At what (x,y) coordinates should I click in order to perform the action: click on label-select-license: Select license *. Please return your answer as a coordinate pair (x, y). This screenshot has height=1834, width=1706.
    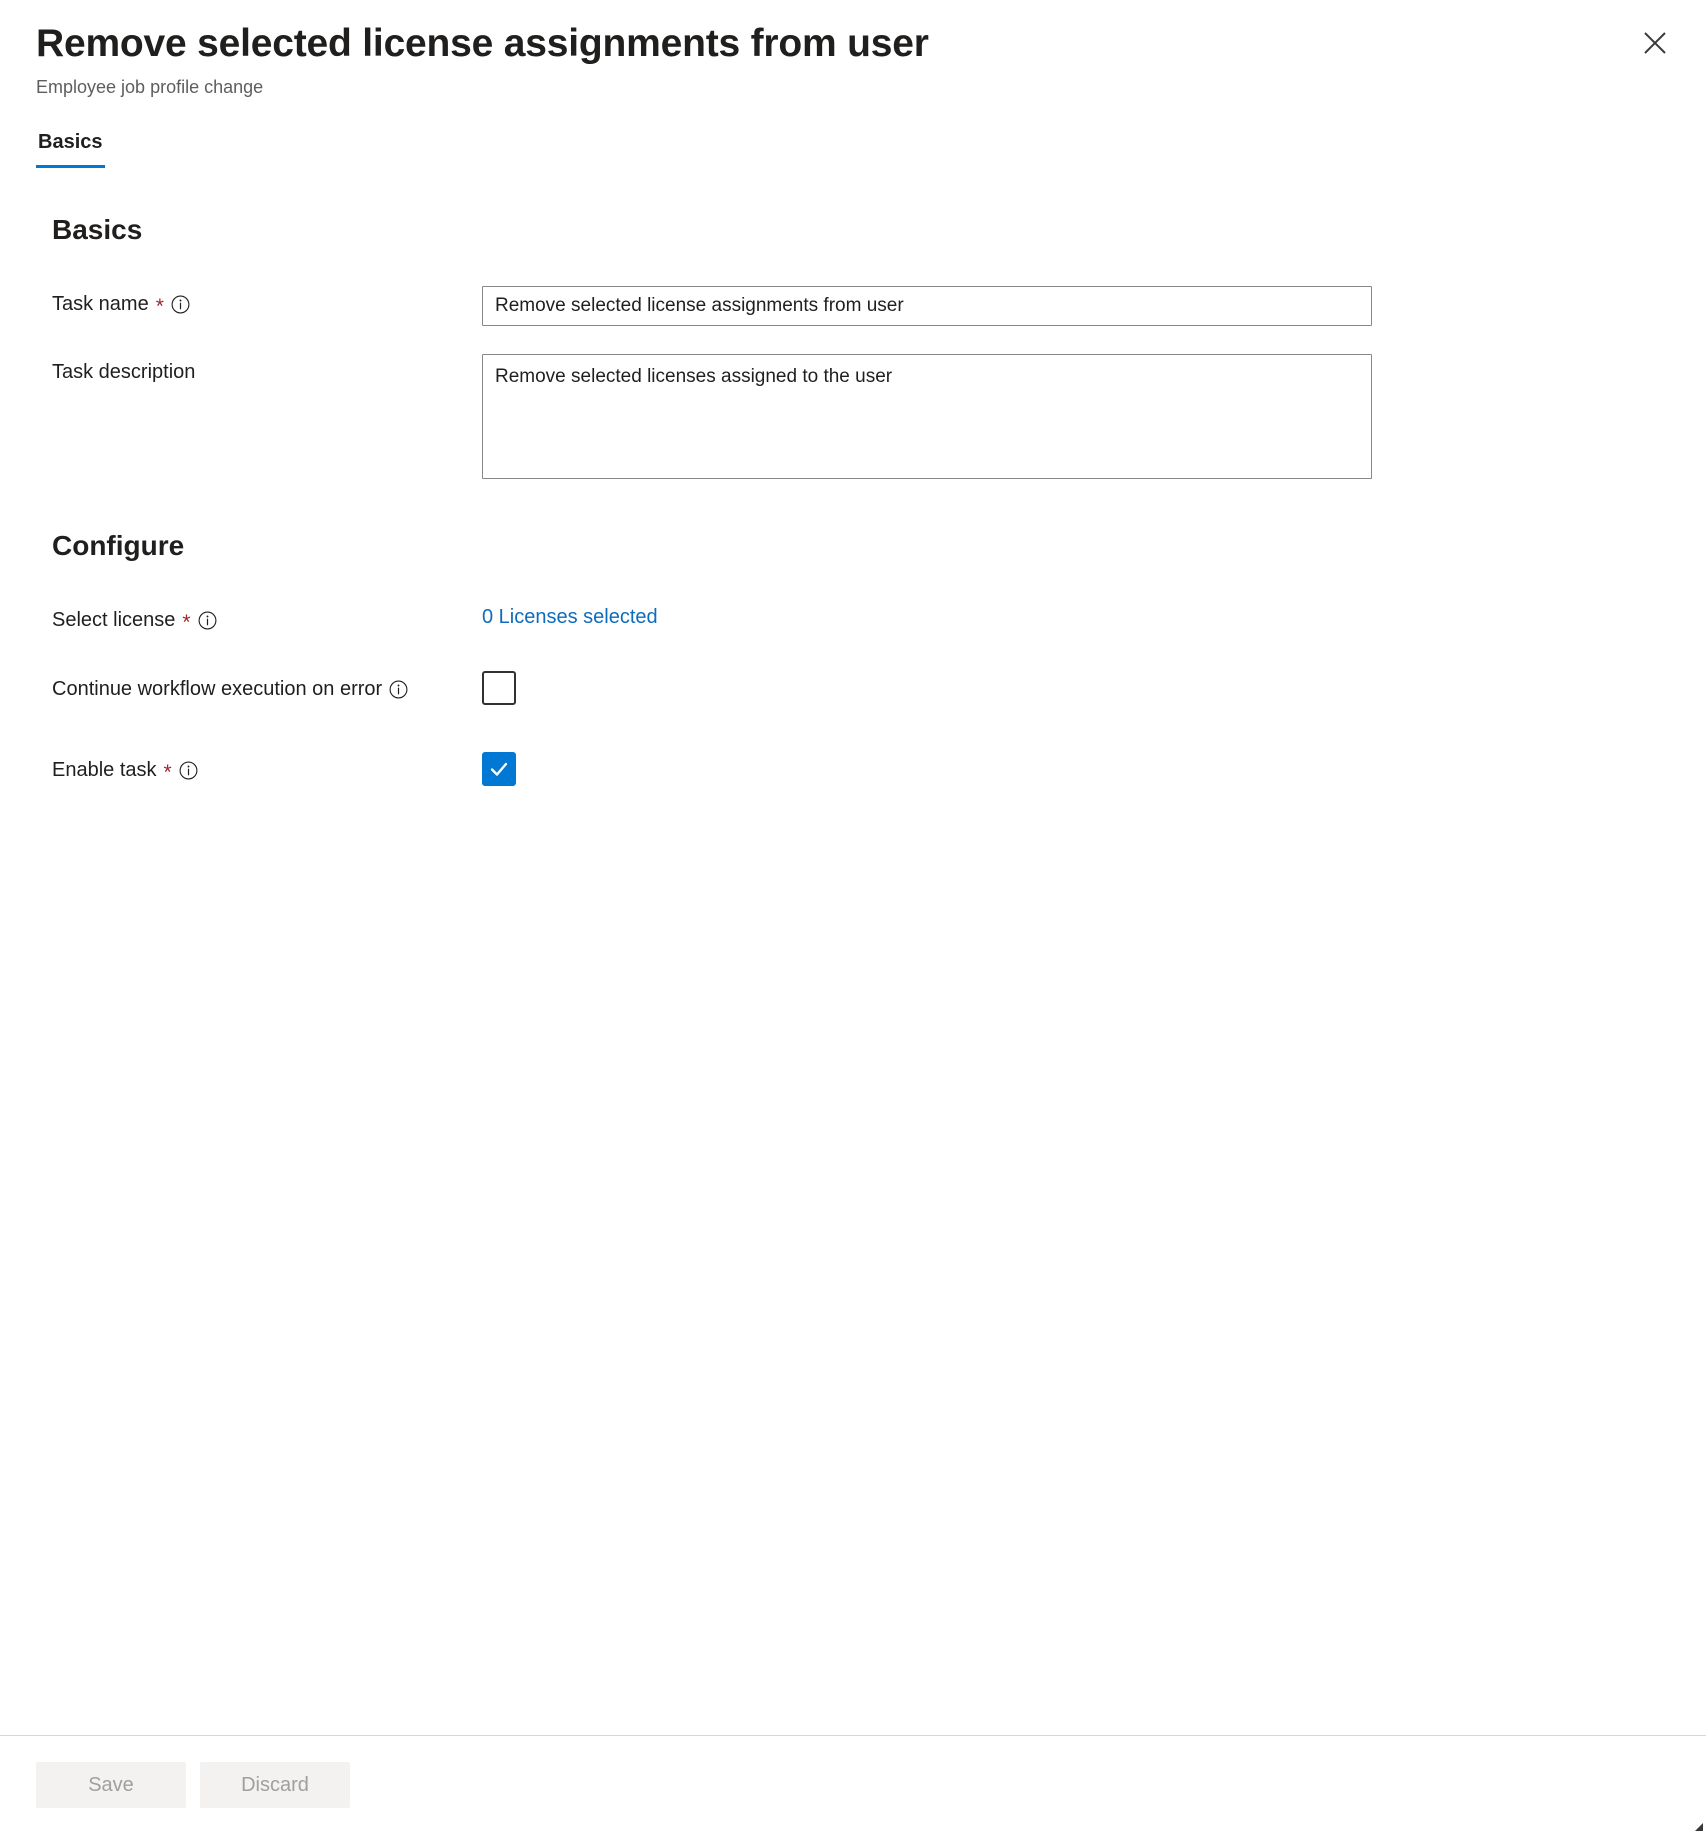
    Looking at the image, I should click on (267, 617).